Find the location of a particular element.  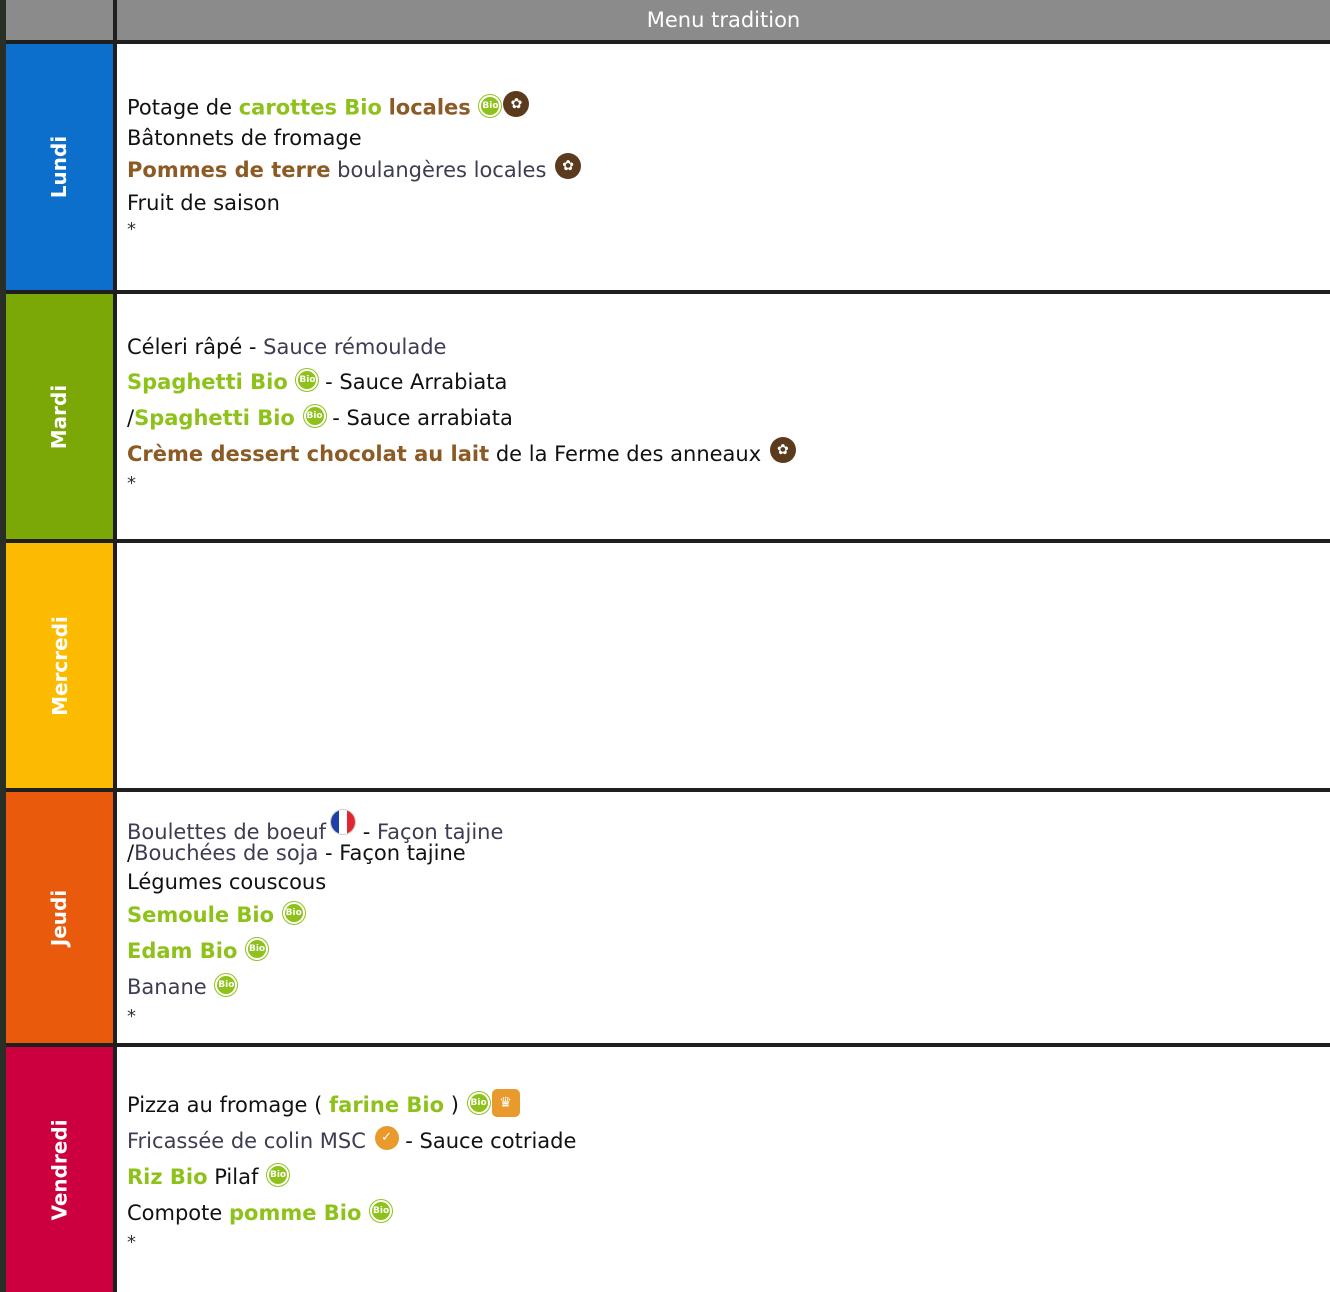

dish-line: Semoule Bio Bio is located at coordinates (728, 915).